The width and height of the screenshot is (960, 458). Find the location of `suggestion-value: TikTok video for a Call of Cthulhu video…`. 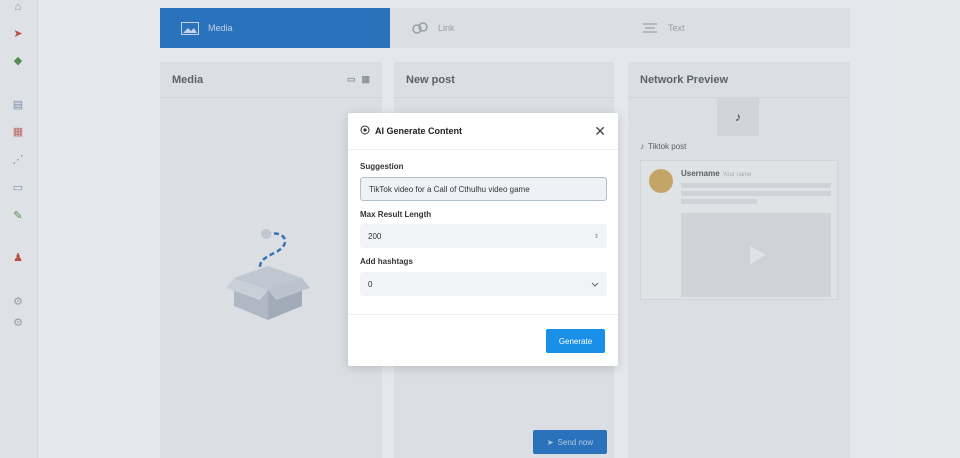

suggestion-value: TikTok video for a Call of Cthulhu video… is located at coordinates (449, 189).